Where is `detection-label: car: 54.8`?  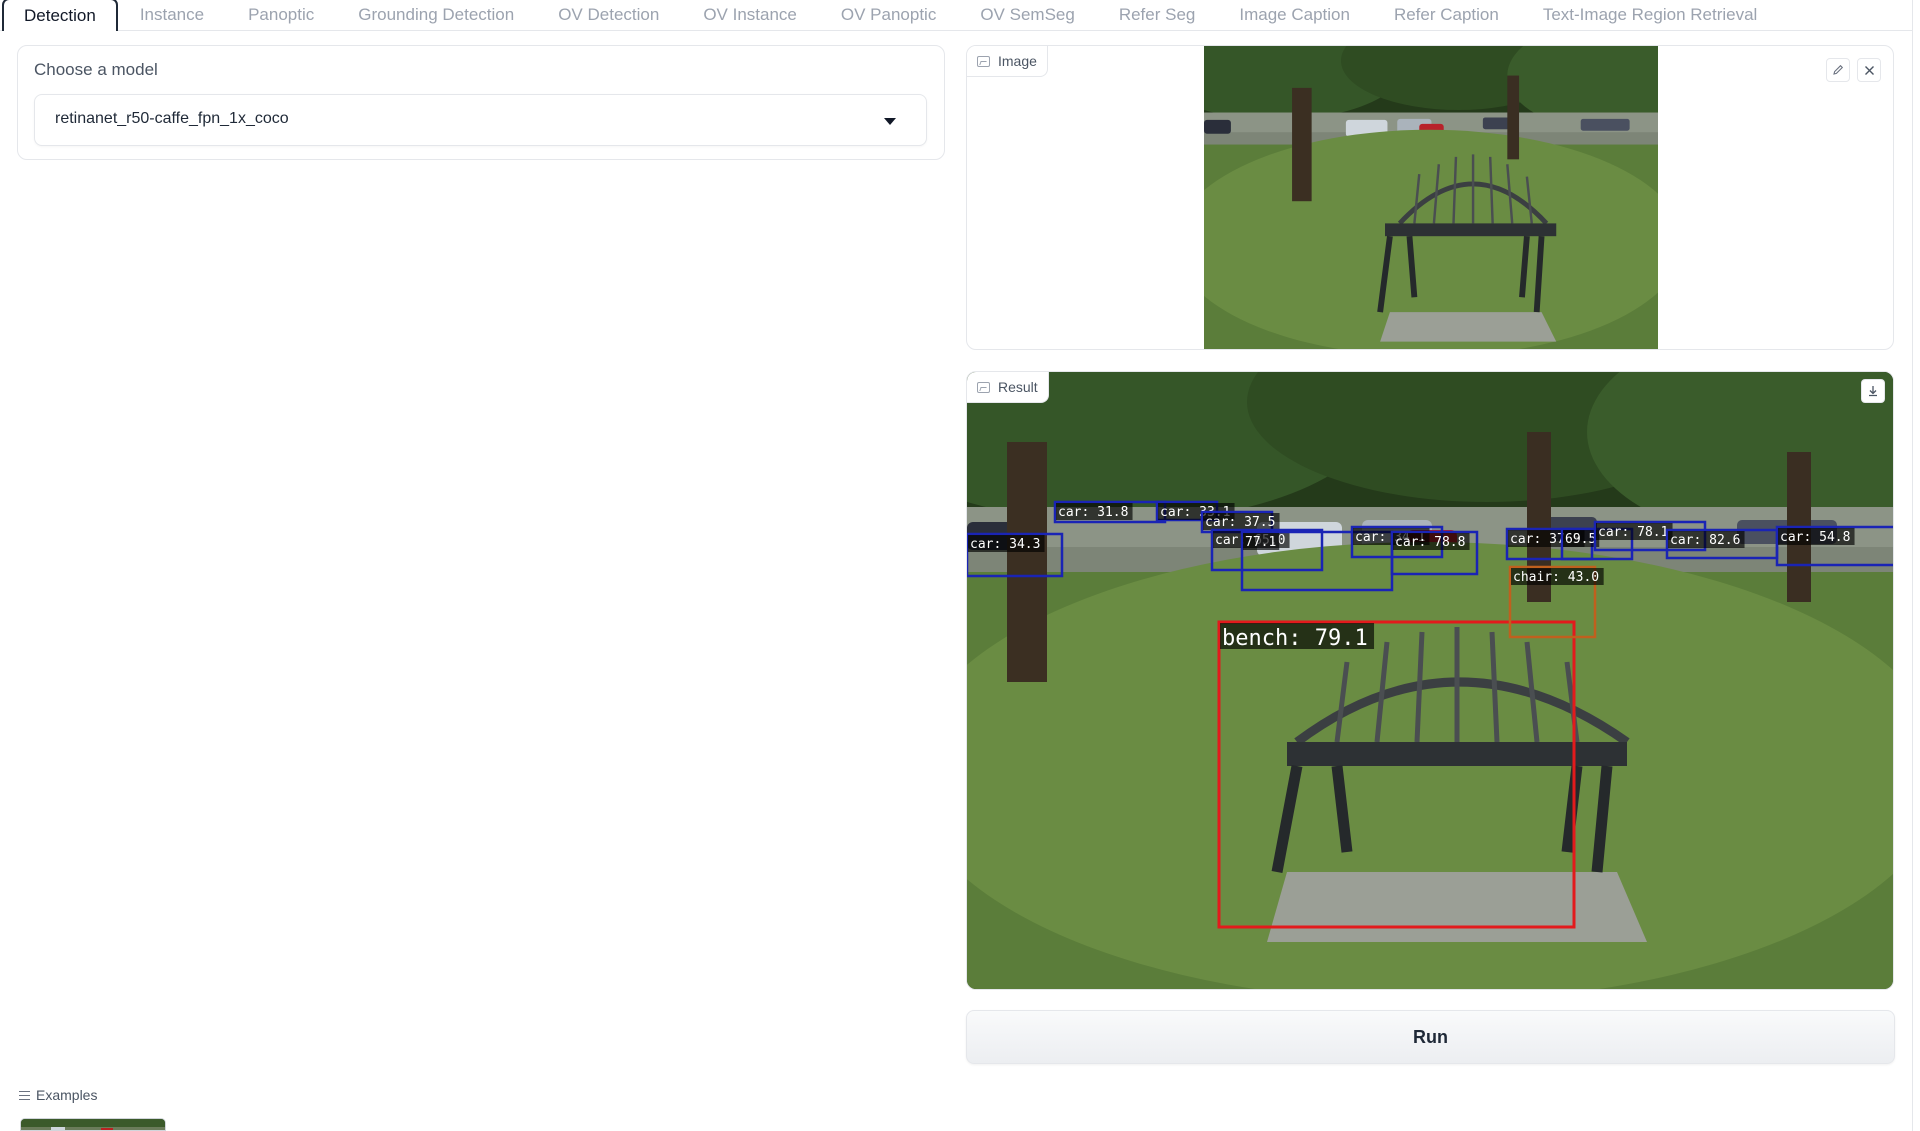 detection-label: car: 54.8 is located at coordinates (1815, 537).